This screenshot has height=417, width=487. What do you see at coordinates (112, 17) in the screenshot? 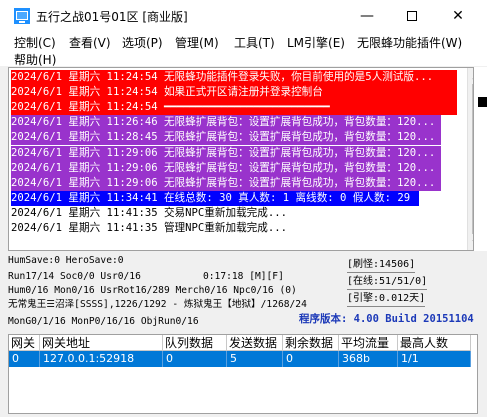
I see `window-title: 五行之战01号01区 [商业版]` at bounding box center [112, 17].